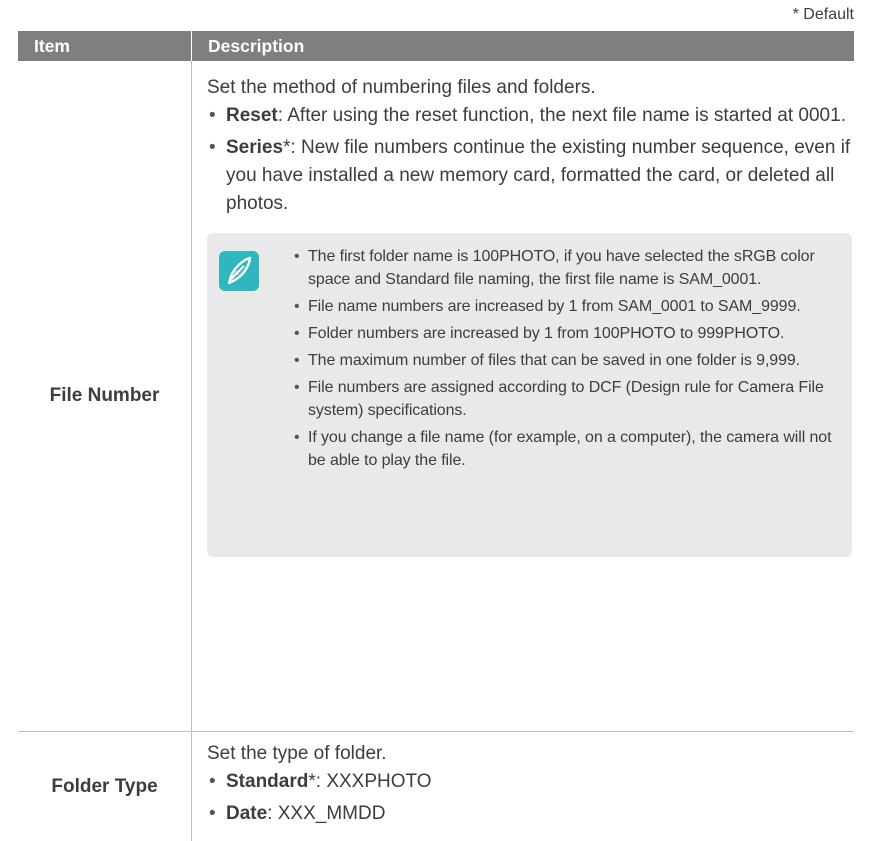 The width and height of the screenshot is (872, 841). What do you see at coordinates (105, 46) in the screenshot?
I see `header-item: Item` at bounding box center [105, 46].